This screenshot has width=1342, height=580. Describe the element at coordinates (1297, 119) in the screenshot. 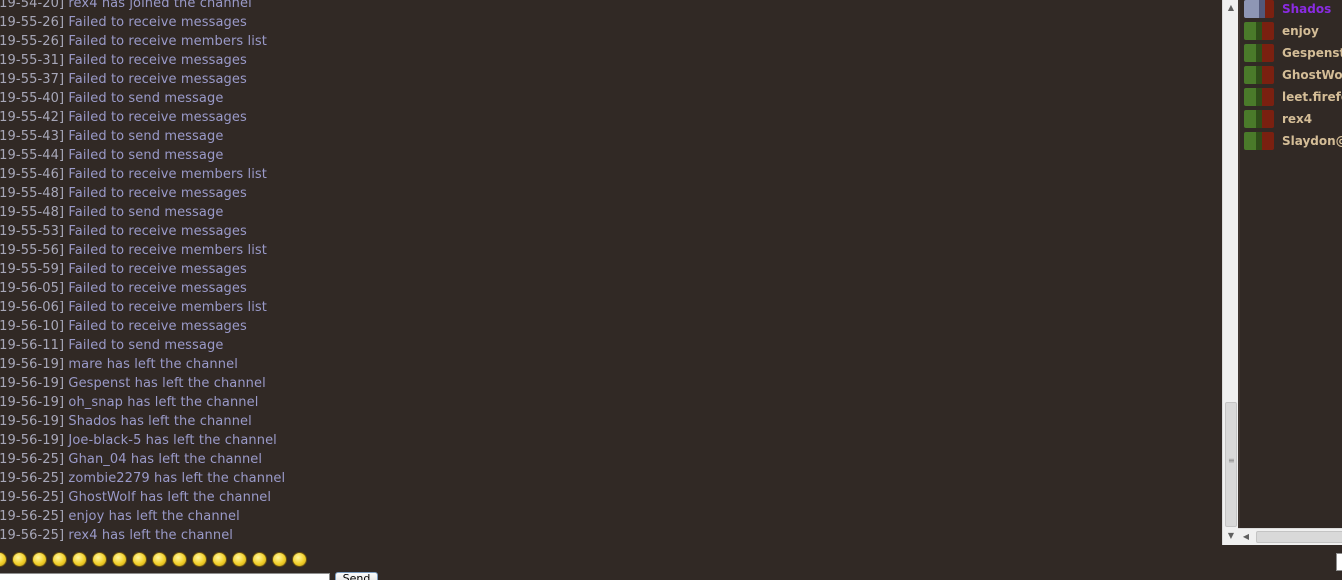

I see `member-name: rex4` at that location.